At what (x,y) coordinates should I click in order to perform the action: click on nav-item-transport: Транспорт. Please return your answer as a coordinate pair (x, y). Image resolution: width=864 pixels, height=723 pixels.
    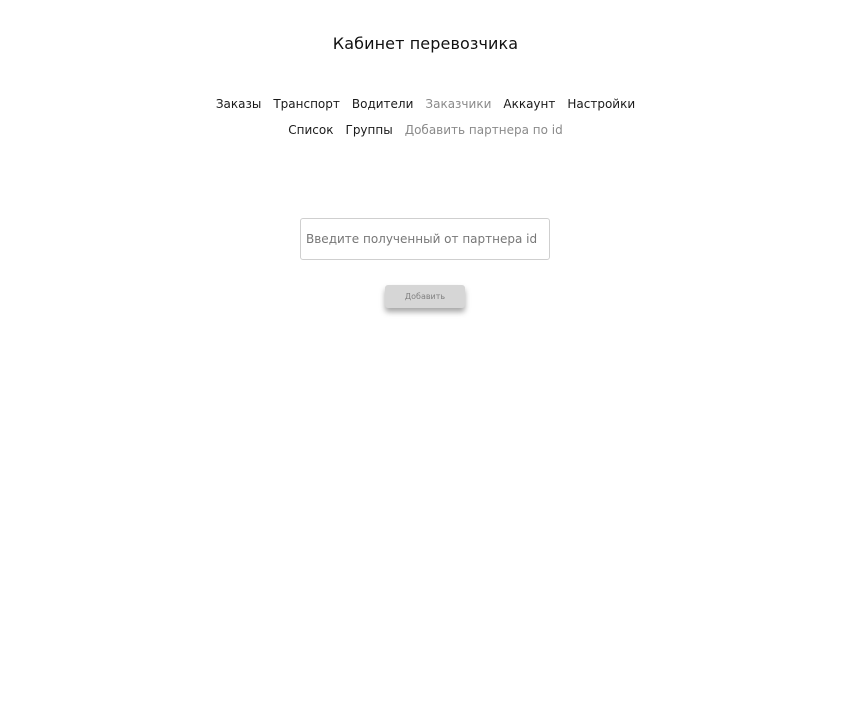
    Looking at the image, I should click on (306, 104).